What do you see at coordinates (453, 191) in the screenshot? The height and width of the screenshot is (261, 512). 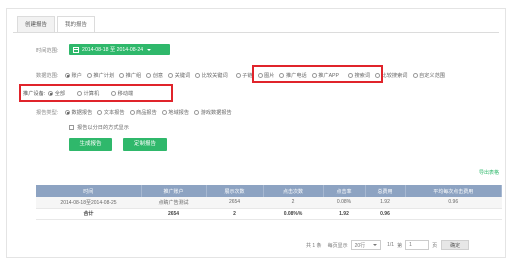 I see `column-header: 平均每次点击费用` at bounding box center [453, 191].